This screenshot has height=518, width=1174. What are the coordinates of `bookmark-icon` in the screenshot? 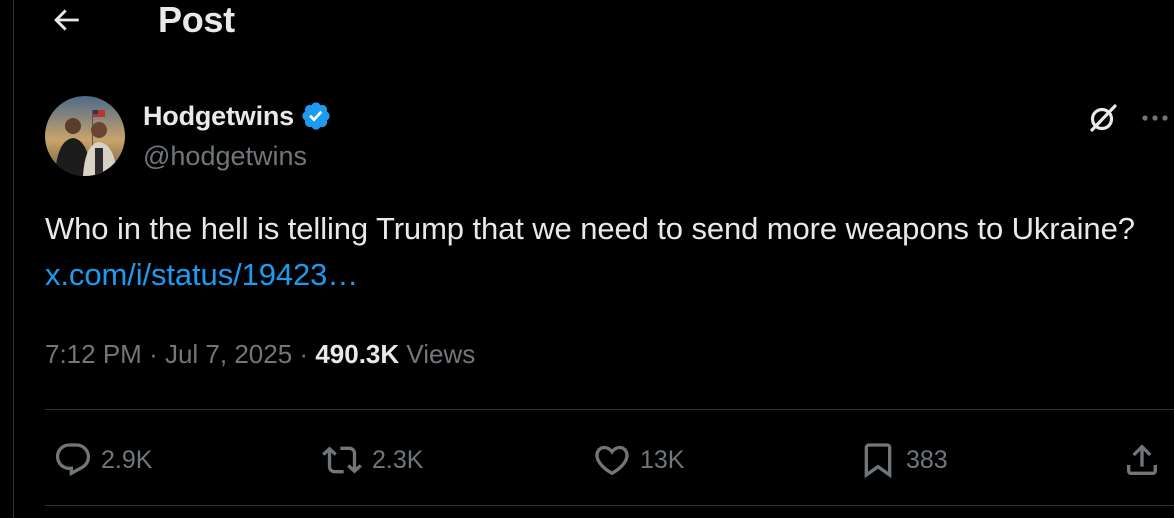 It's located at (878, 461).